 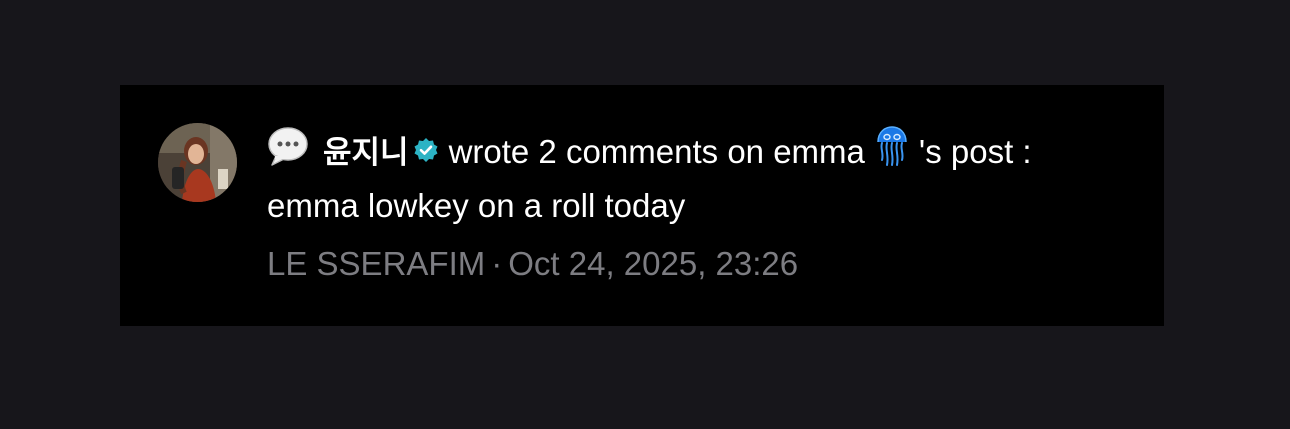 I want to click on avatar, so click(x=197, y=162).